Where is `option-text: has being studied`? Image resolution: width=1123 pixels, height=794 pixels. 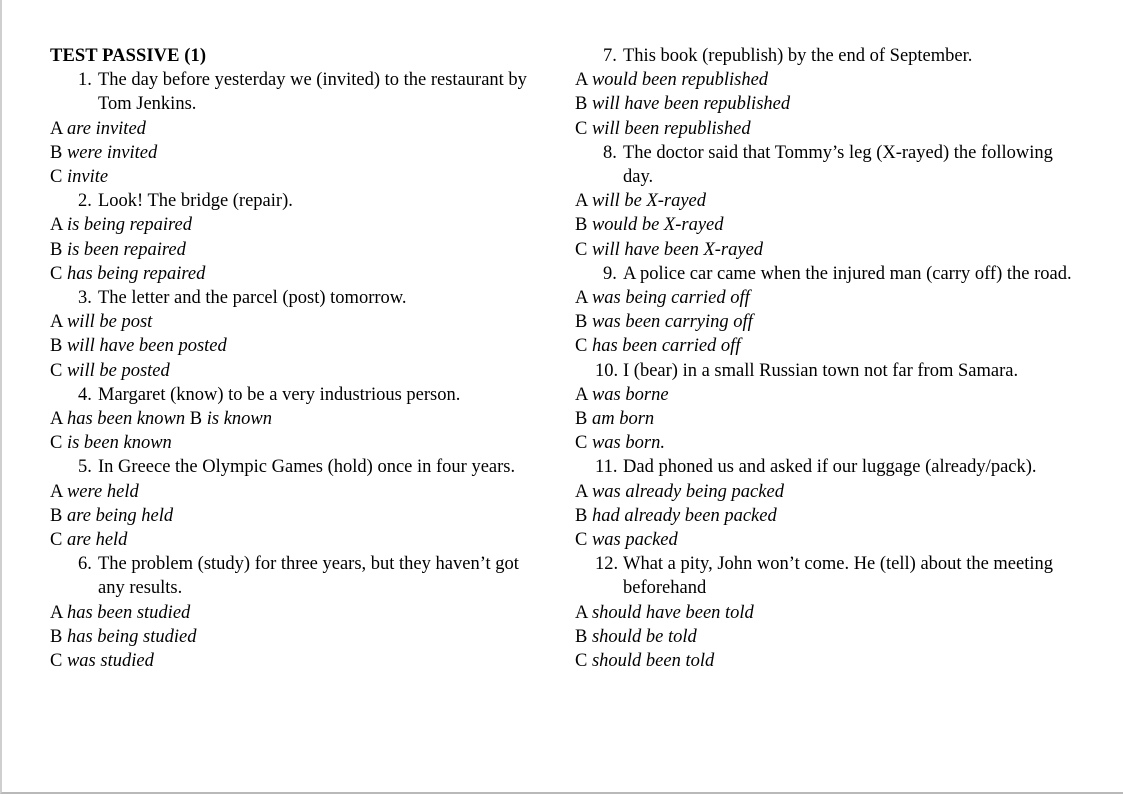 option-text: has being studied is located at coordinates (131, 636).